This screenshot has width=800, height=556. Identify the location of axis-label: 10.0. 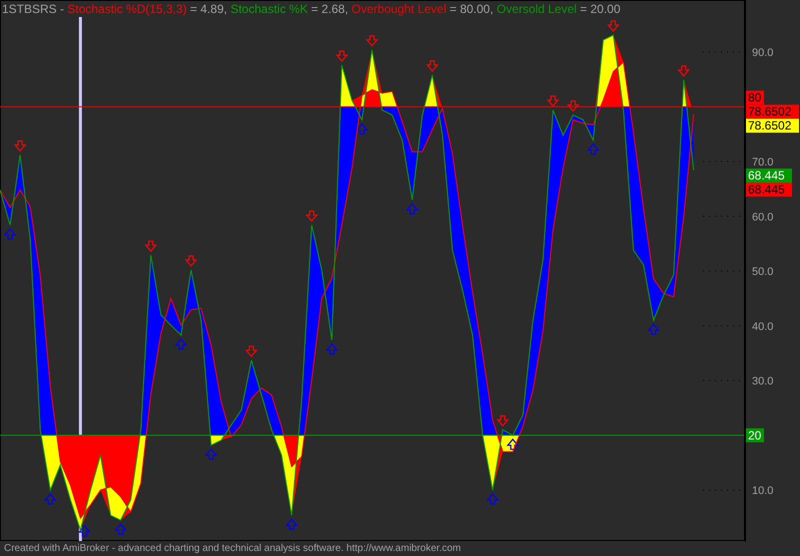
(763, 491).